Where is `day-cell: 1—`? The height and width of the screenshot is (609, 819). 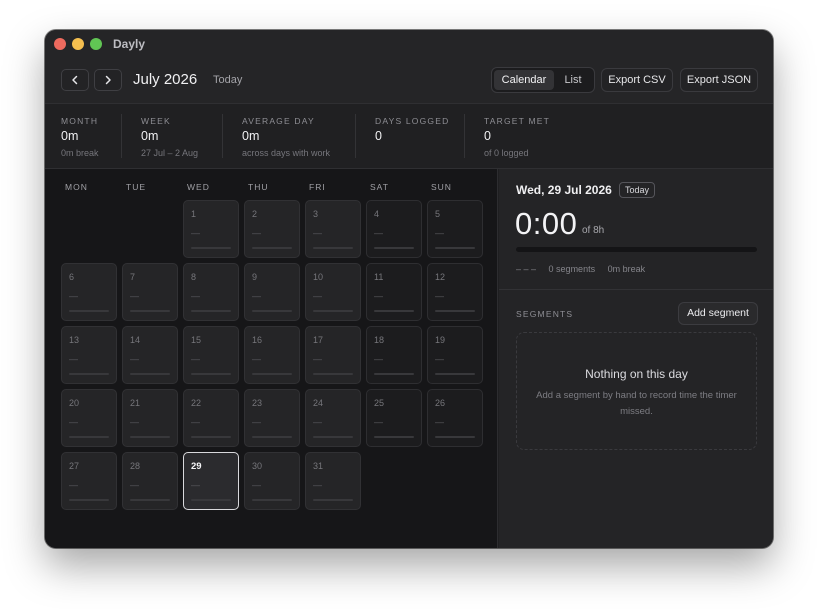 day-cell: 1— is located at coordinates (211, 229).